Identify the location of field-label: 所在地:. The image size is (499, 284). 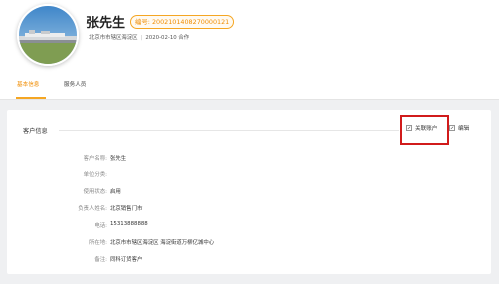
(98, 243).